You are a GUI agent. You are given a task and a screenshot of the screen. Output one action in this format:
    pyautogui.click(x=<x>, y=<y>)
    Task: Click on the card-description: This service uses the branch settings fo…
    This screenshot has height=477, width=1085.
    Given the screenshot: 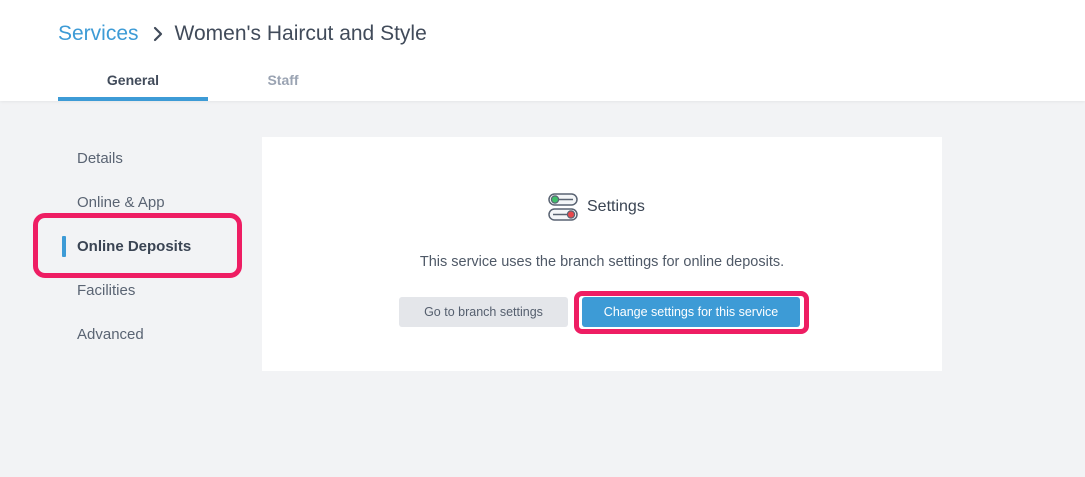 What is the action you would take?
    pyautogui.click(x=602, y=262)
    